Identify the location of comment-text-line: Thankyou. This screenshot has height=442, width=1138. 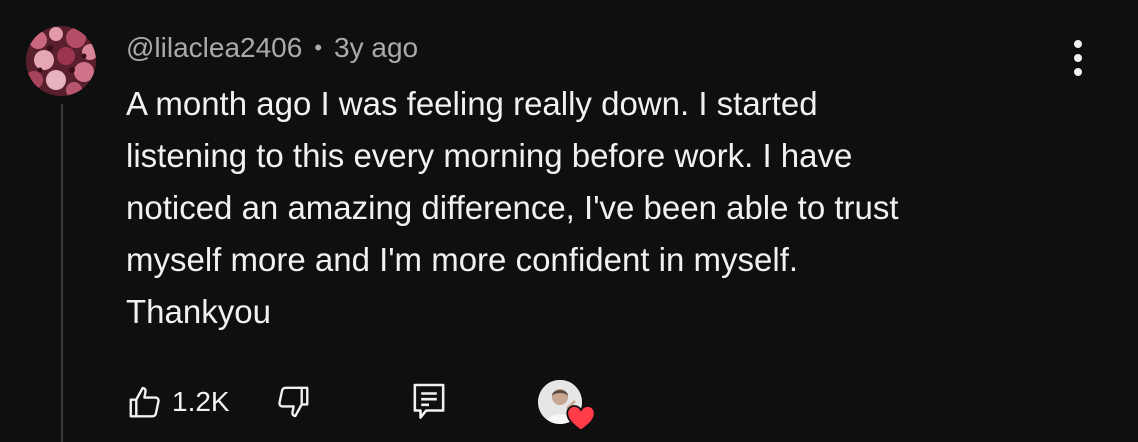
(198, 311).